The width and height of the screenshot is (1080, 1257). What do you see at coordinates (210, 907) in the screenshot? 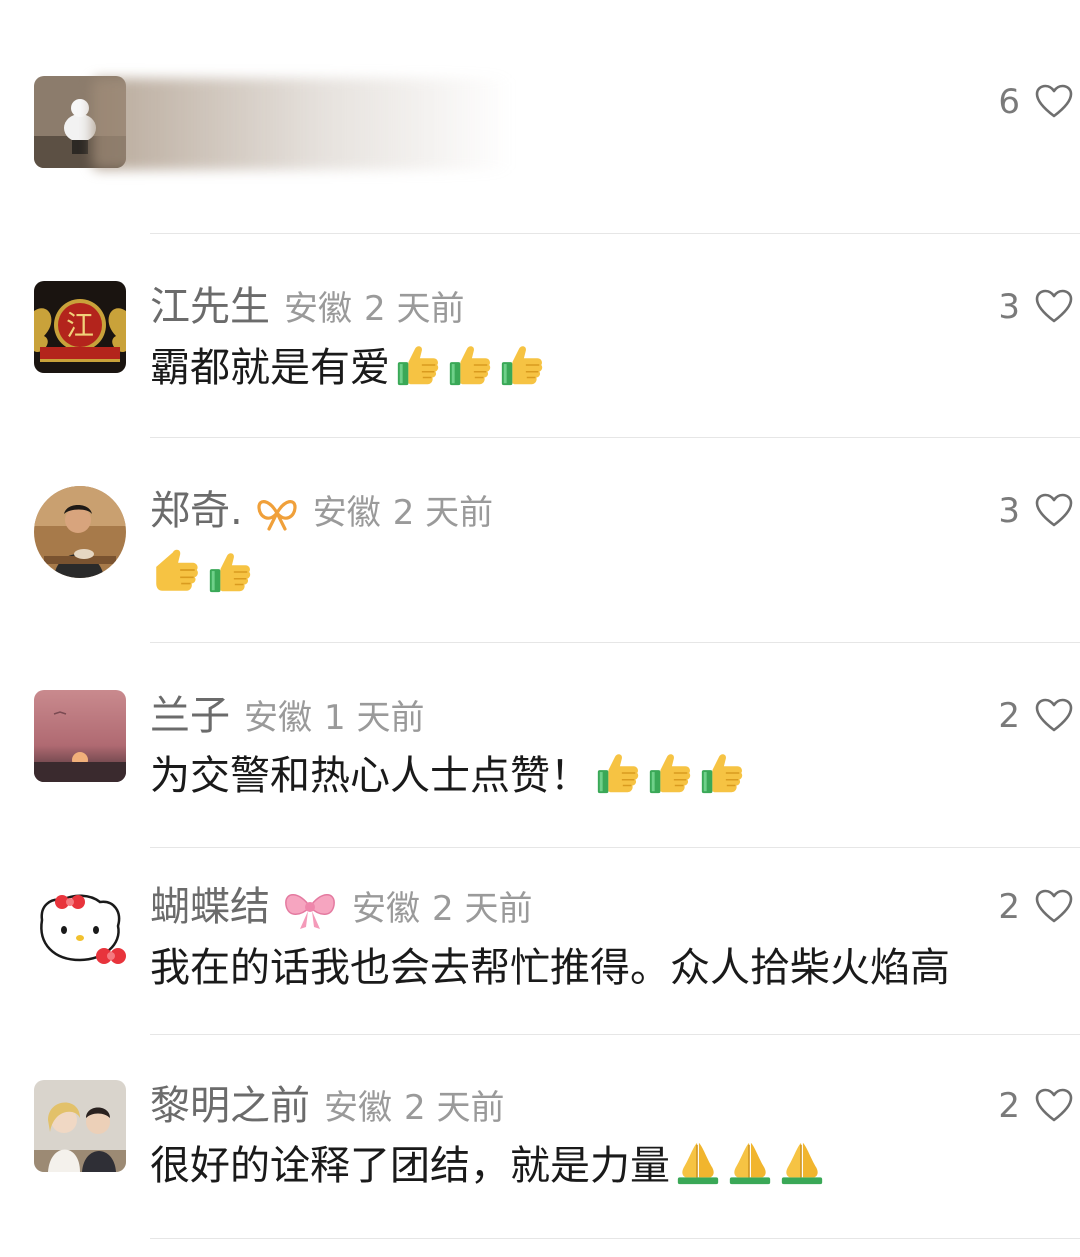
I see `username: 蝴蝶结` at bounding box center [210, 907].